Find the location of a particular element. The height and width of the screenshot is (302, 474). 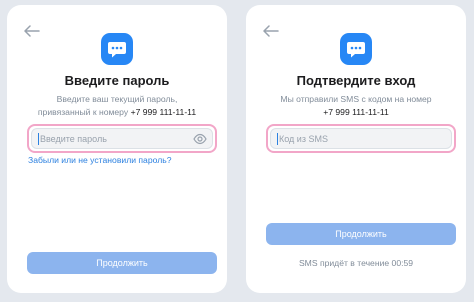

page-title: Введите пароль is located at coordinates (117, 80).